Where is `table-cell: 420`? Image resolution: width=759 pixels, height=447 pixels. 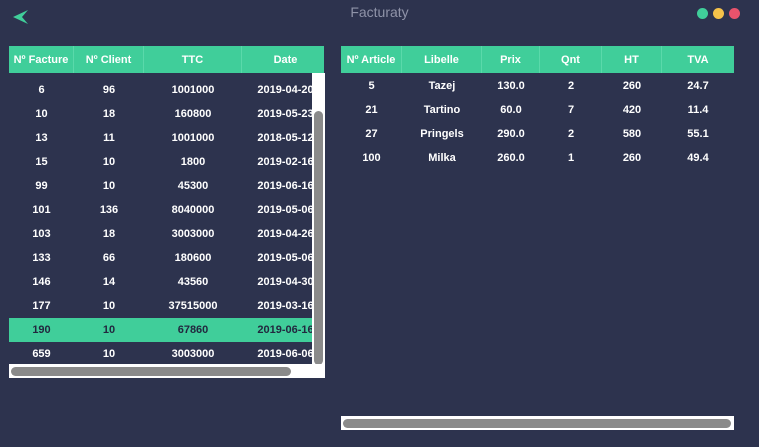
table-cell: 420 is located at coordinates (632, 110).